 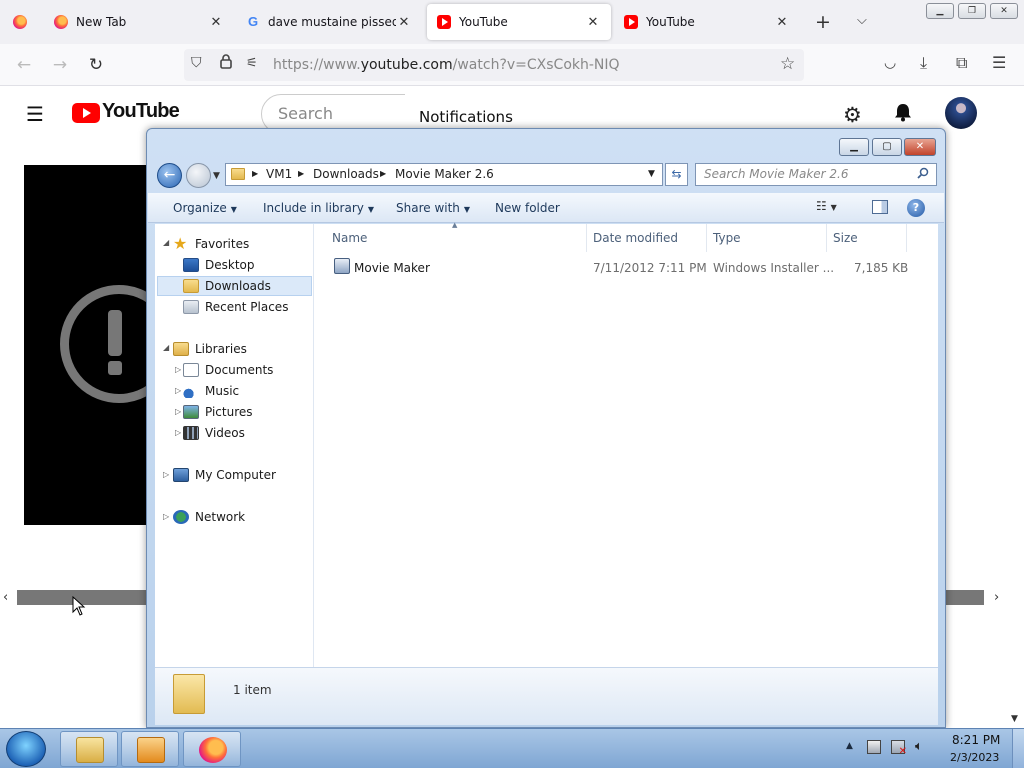 I want to click on breadcrumb-vm1: VM1, so click(x=279, y=174).